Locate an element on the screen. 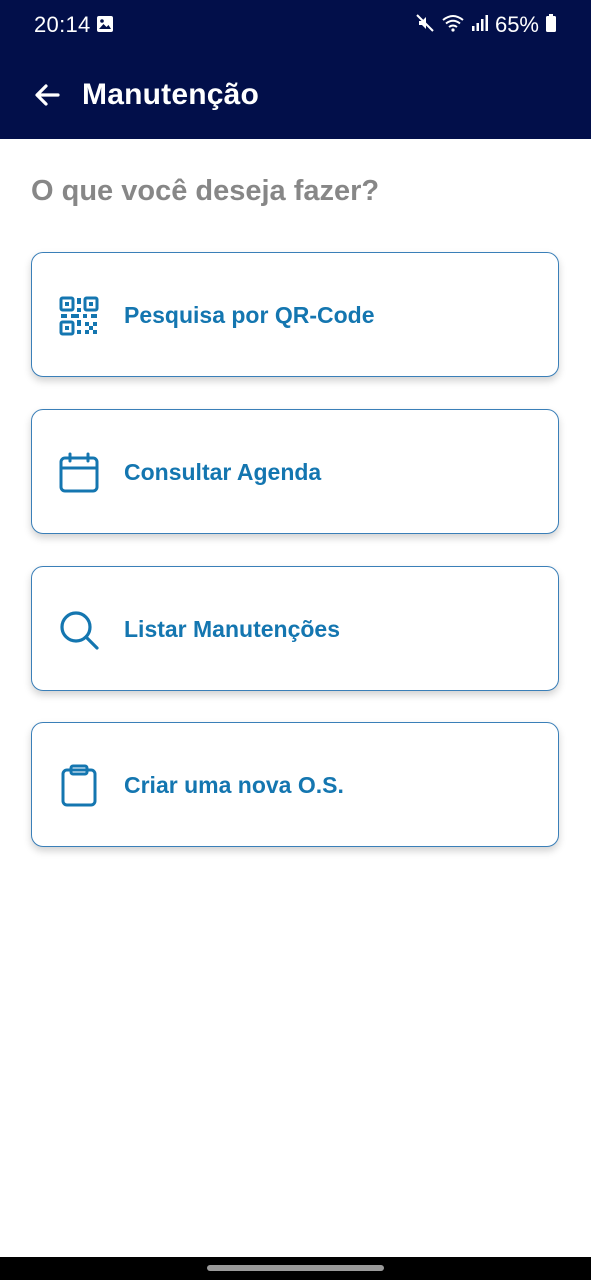  option-list-maintenances: Listar Manutenções is located at coordinates (295, 628).